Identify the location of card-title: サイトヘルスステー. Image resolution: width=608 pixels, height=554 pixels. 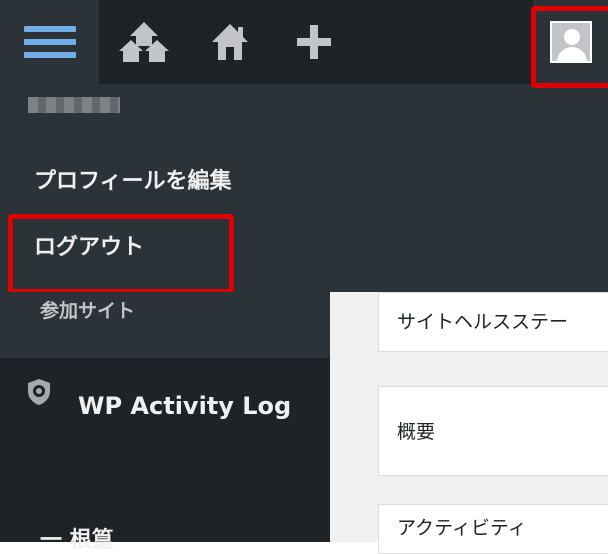
(483, 322).